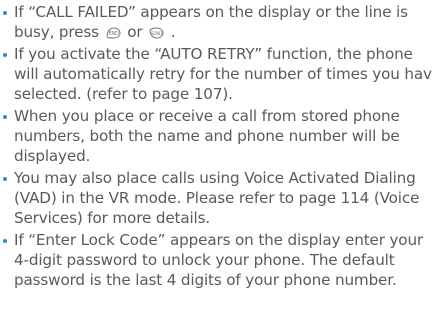  I want to click on bullet-text: or, so click(135, 32).